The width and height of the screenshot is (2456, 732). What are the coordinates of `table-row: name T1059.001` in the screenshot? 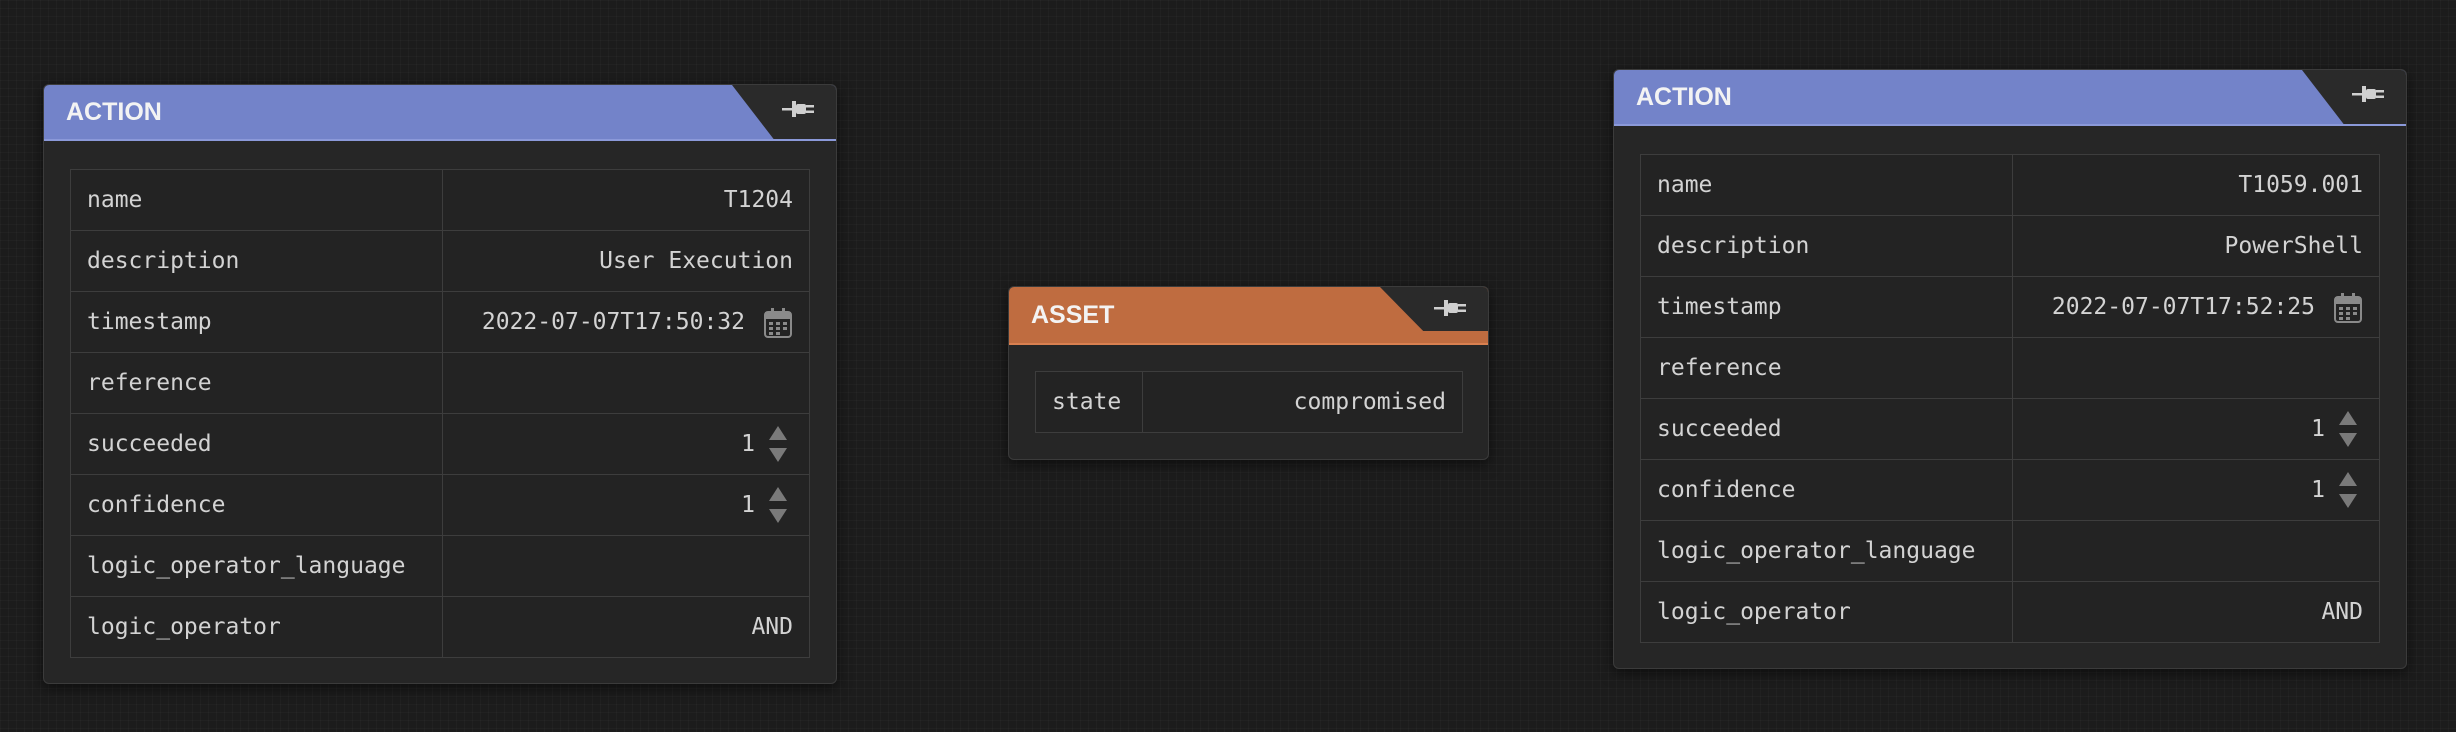 It's located at (2010, 185).